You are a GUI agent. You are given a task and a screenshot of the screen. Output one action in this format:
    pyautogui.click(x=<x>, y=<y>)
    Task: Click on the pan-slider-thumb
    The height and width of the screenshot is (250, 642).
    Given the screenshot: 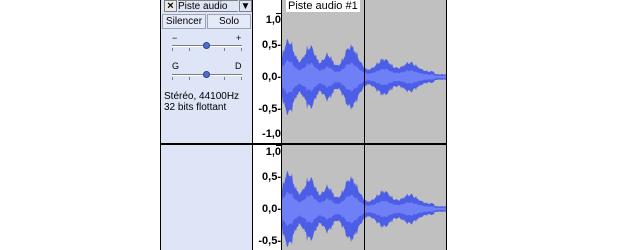 What is the action you would take?
    pyautogui.click(x=206, y=74)
    